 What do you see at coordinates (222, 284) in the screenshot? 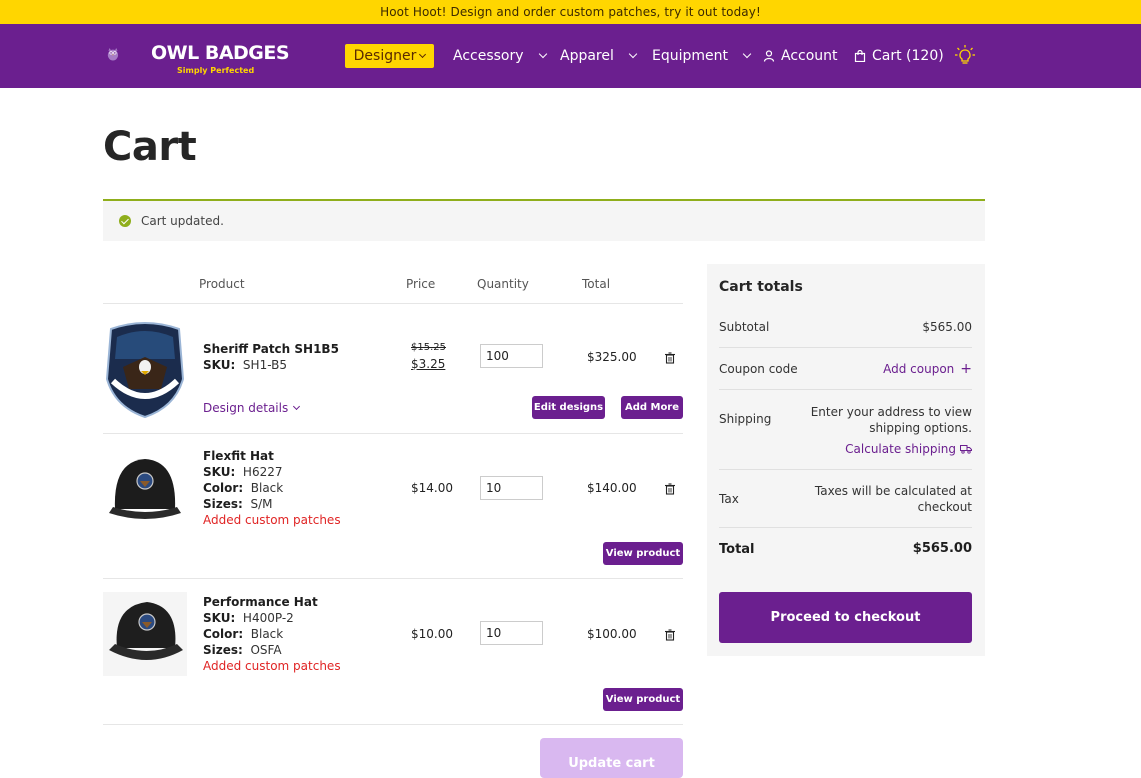
I see `header-product: Product` at bounding box center [222, 284].